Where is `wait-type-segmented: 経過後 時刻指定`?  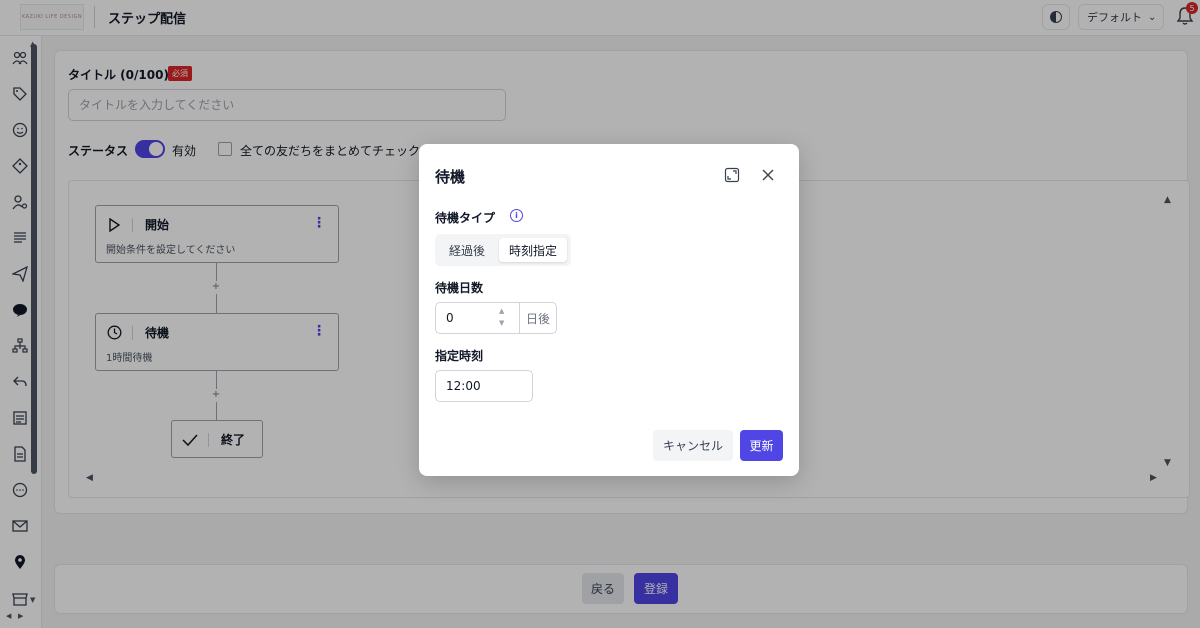 wait-type-segmented: 経過後 時刻指定 is located at coordinates (503, 250).